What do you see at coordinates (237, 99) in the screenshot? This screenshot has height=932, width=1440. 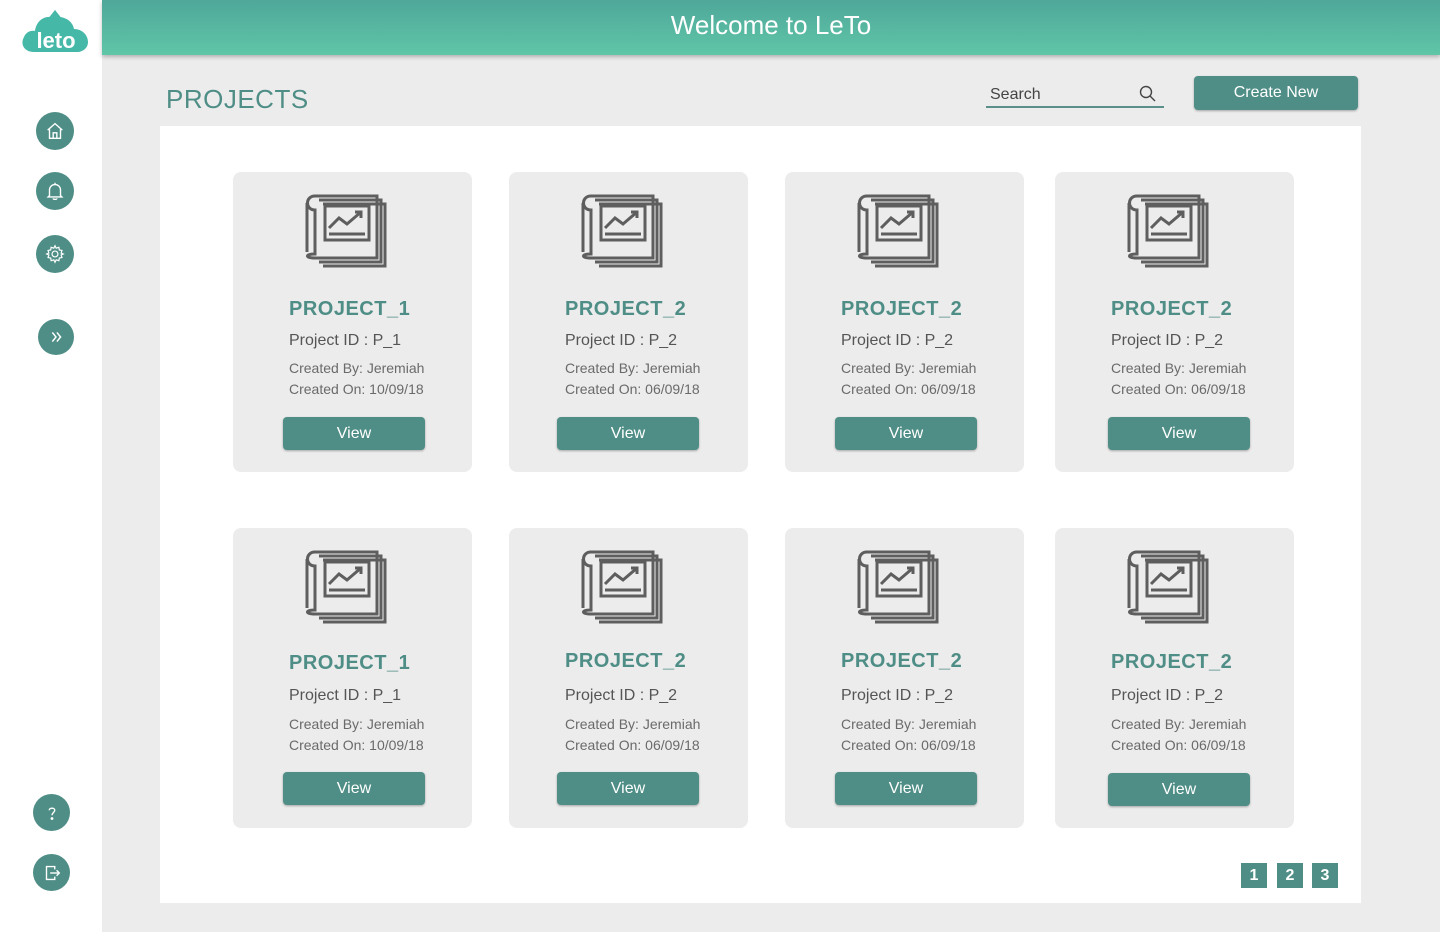 I see `page-title: PROJECTS` at bounding box center [237, 99].